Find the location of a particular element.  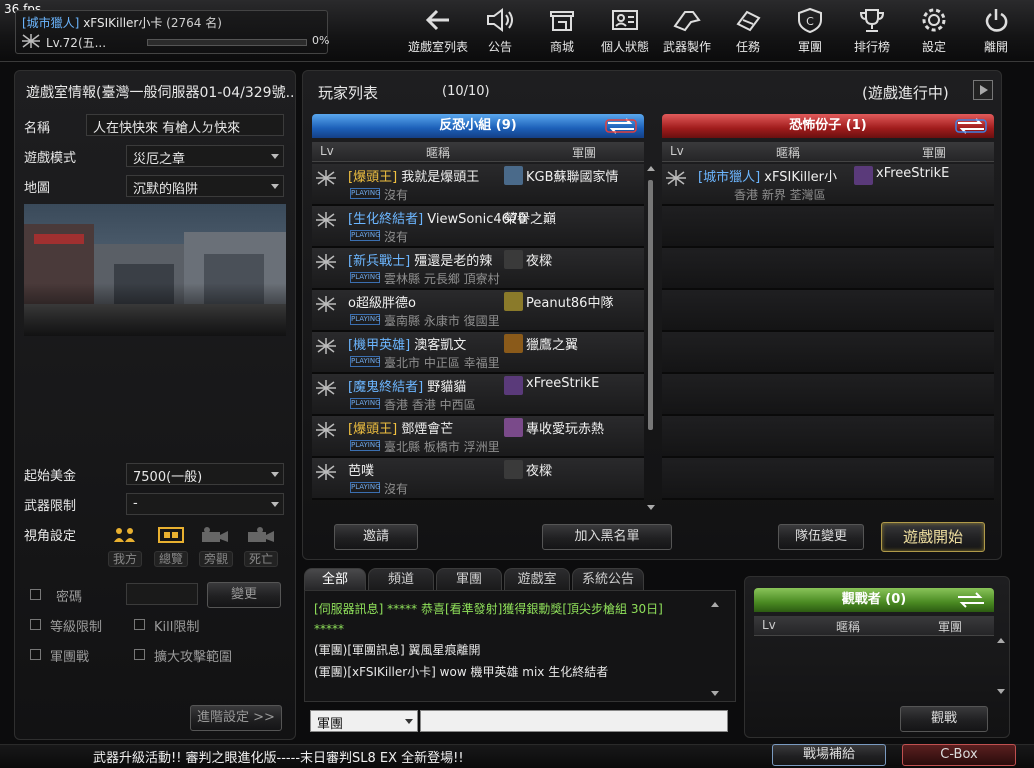

player-row: [爆頭王] 鄧煙會芒 專收愛玩赤熱 PLAYING 臺北縣 板橋市 浮洲里 is located at coordinates (478, 437).